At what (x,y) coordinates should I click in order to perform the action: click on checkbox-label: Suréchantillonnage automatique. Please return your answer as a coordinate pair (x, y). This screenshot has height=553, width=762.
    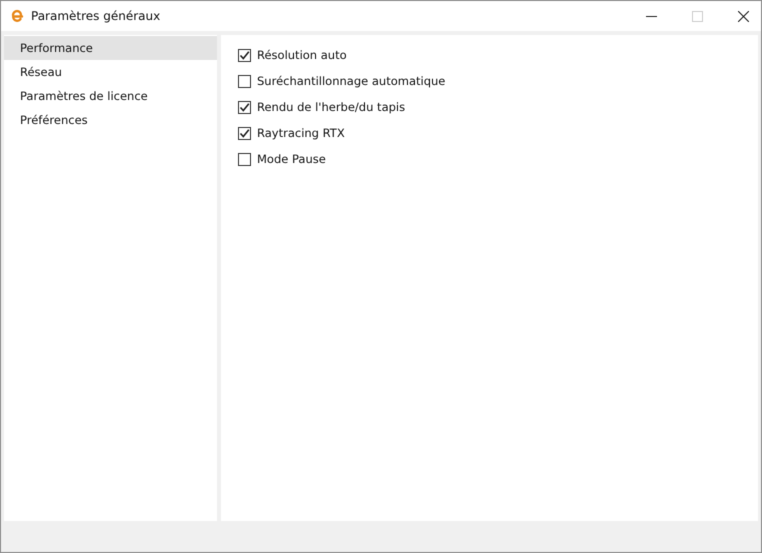
    Looking at the image, I should click on (351, 81).